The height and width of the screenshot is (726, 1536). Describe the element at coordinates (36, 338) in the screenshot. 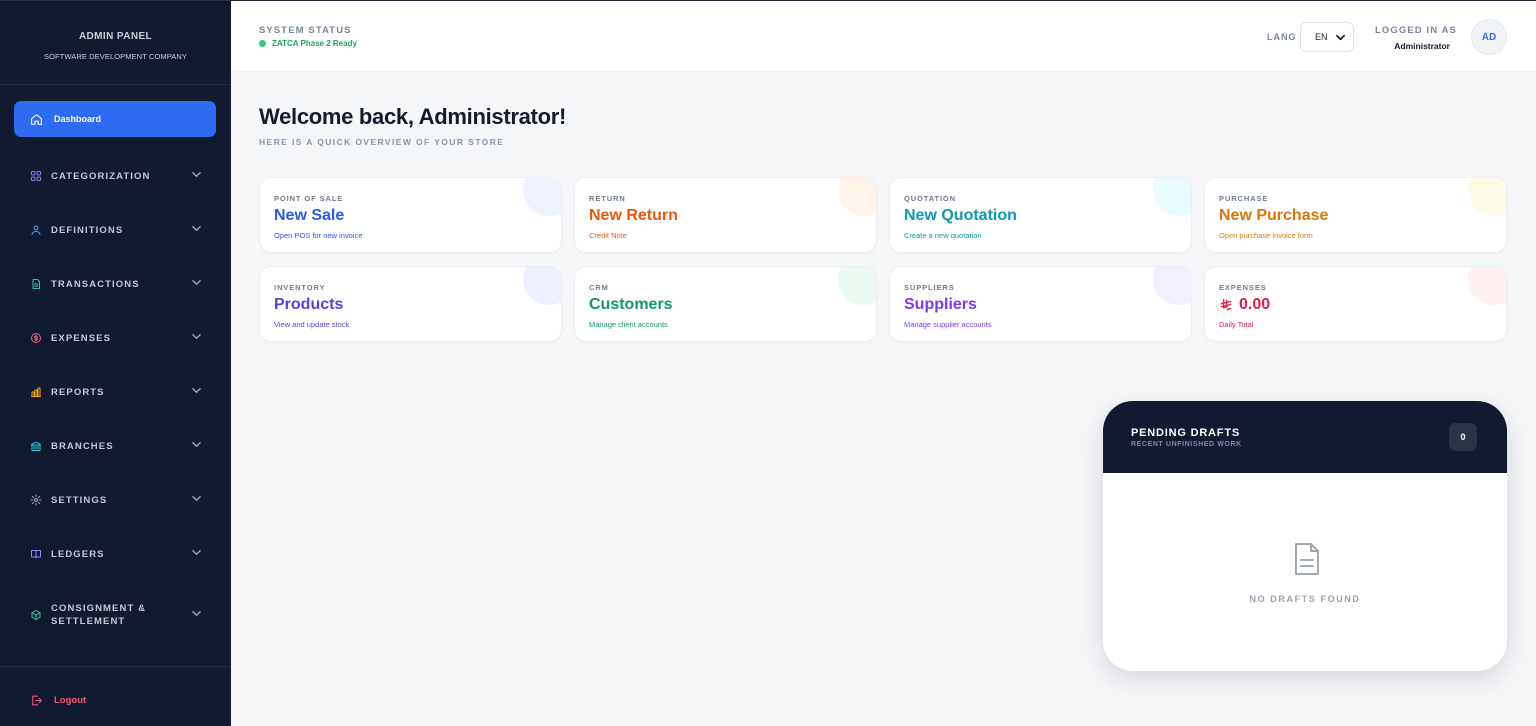

I see `dollar-icon` at that location.